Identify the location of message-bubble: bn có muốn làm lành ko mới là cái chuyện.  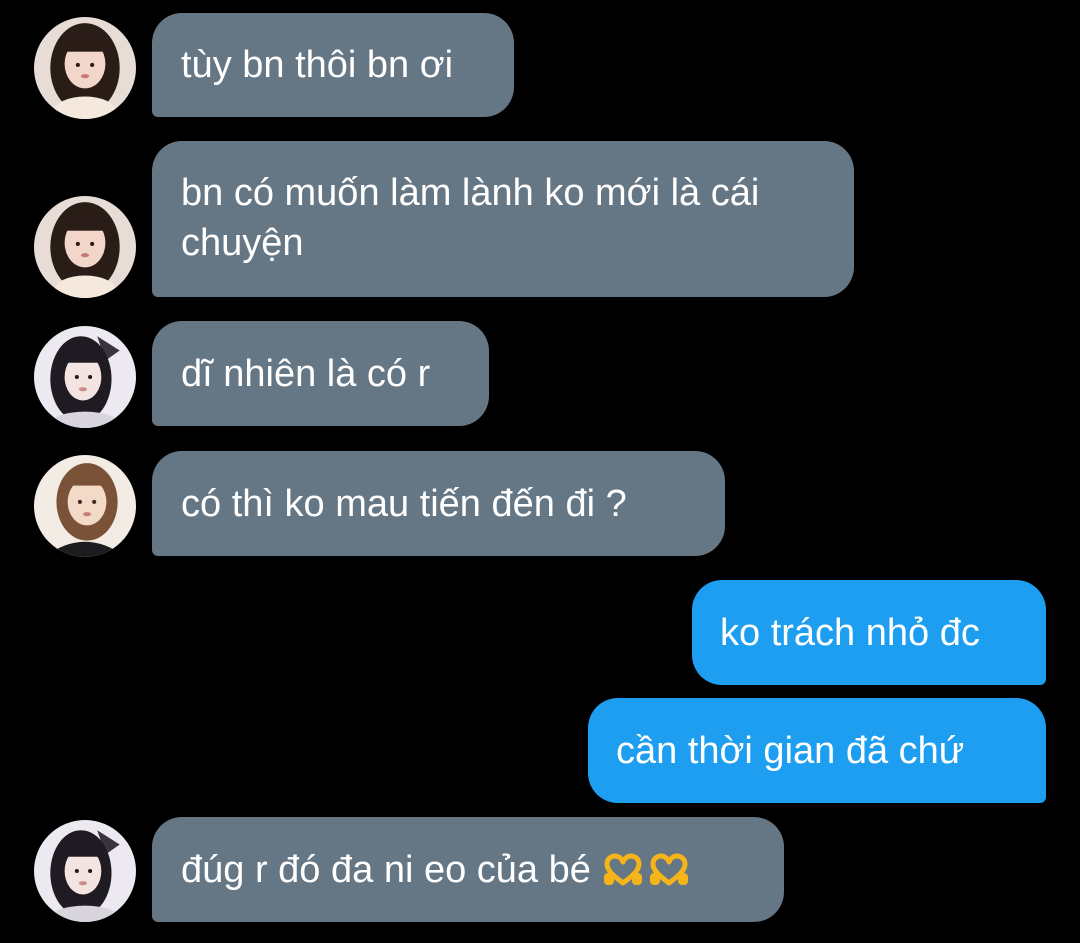
(503, 219).